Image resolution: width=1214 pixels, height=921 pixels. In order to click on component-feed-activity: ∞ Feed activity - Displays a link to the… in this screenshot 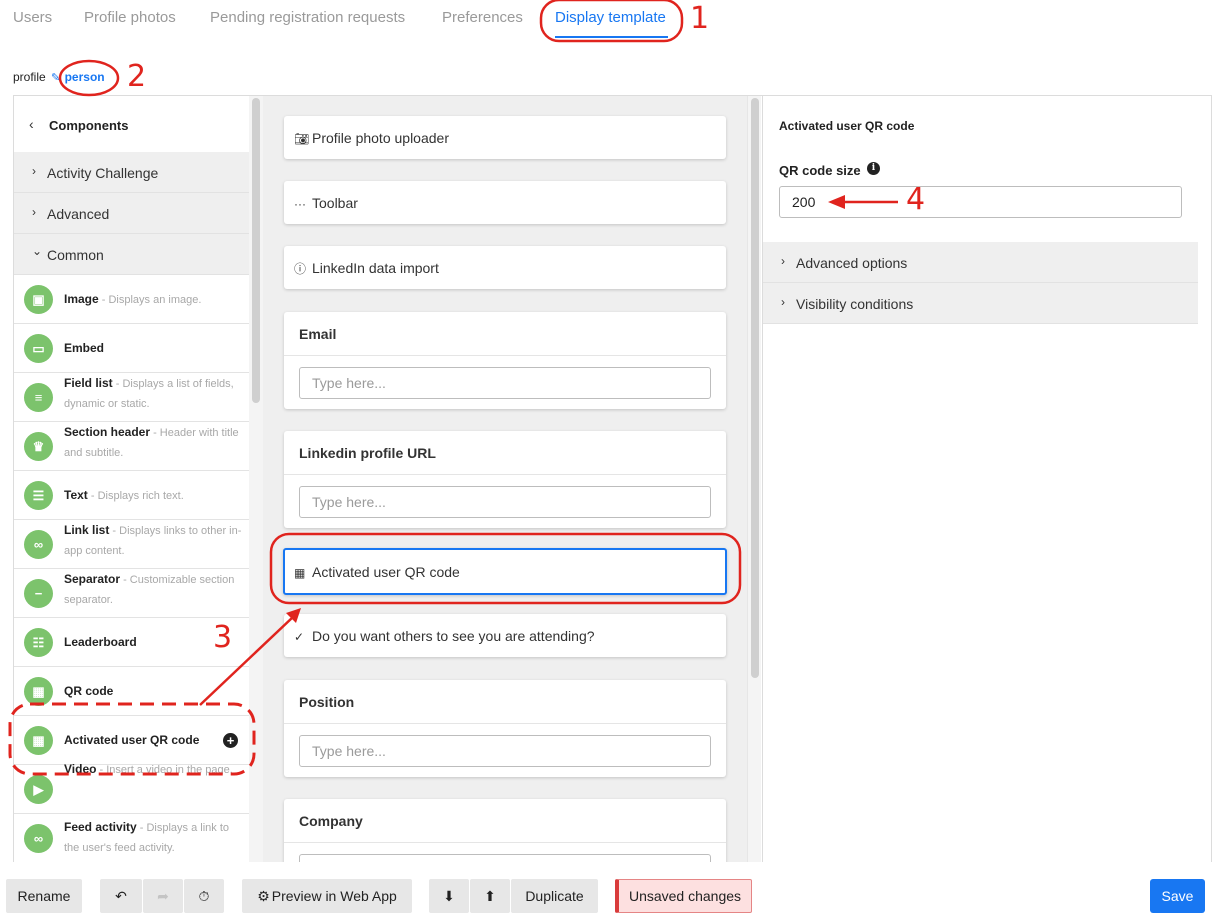, I will do `click(131, 838)`.